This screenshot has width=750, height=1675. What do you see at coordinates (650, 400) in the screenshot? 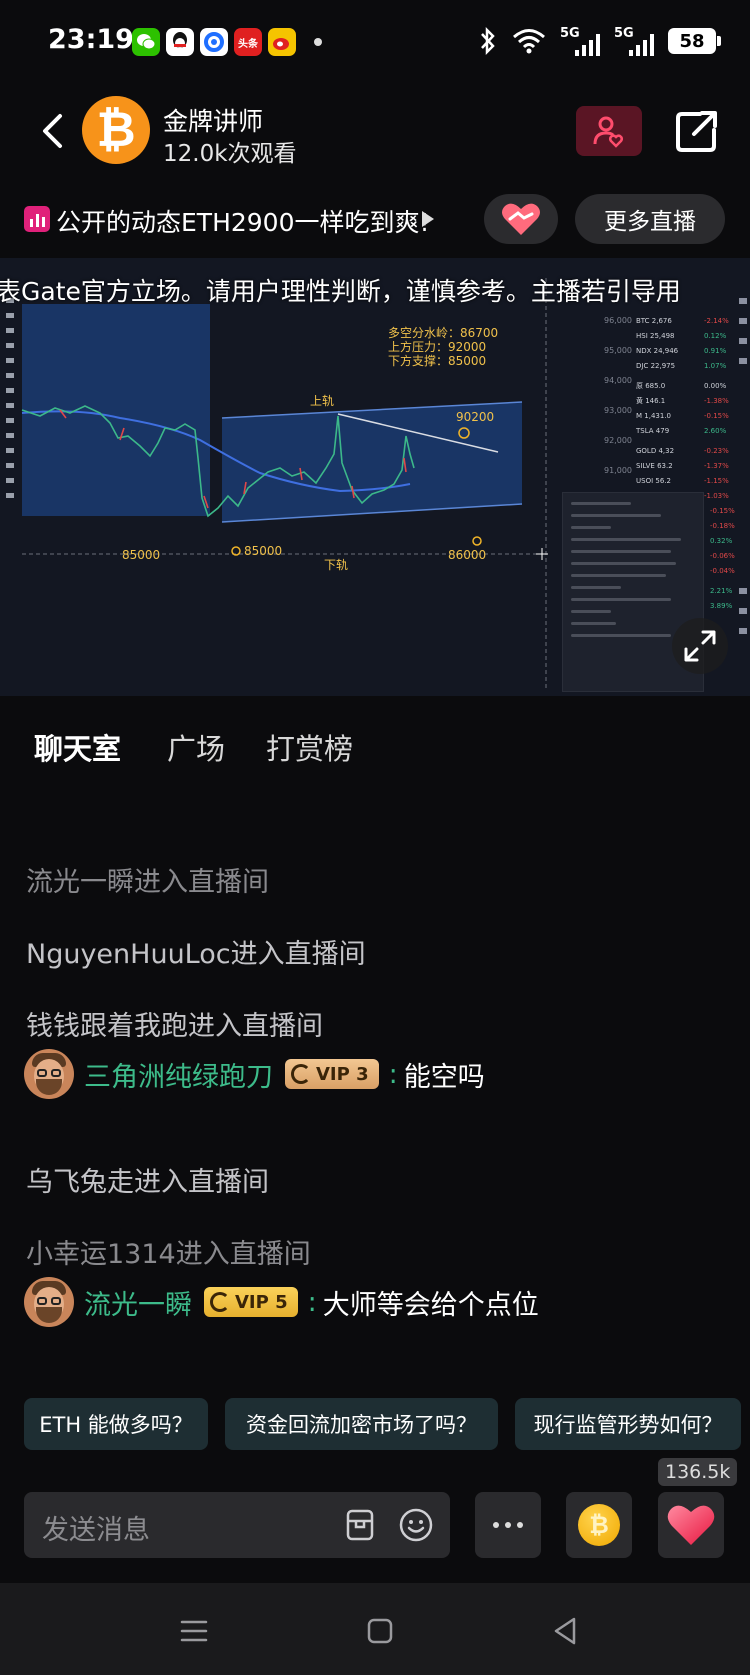
I see `svg-text: 黄 146.1` at bounding box center [650, 400].